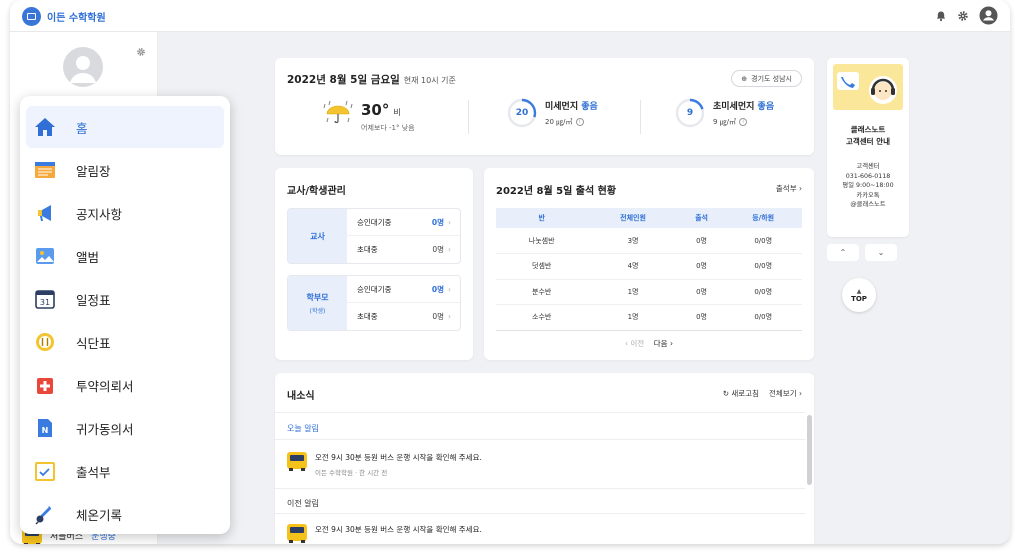 The image size is (1015, 558). Describe the element at coordinates (45, 514) in the screenshot. I see `thermometer-icon` at that location.